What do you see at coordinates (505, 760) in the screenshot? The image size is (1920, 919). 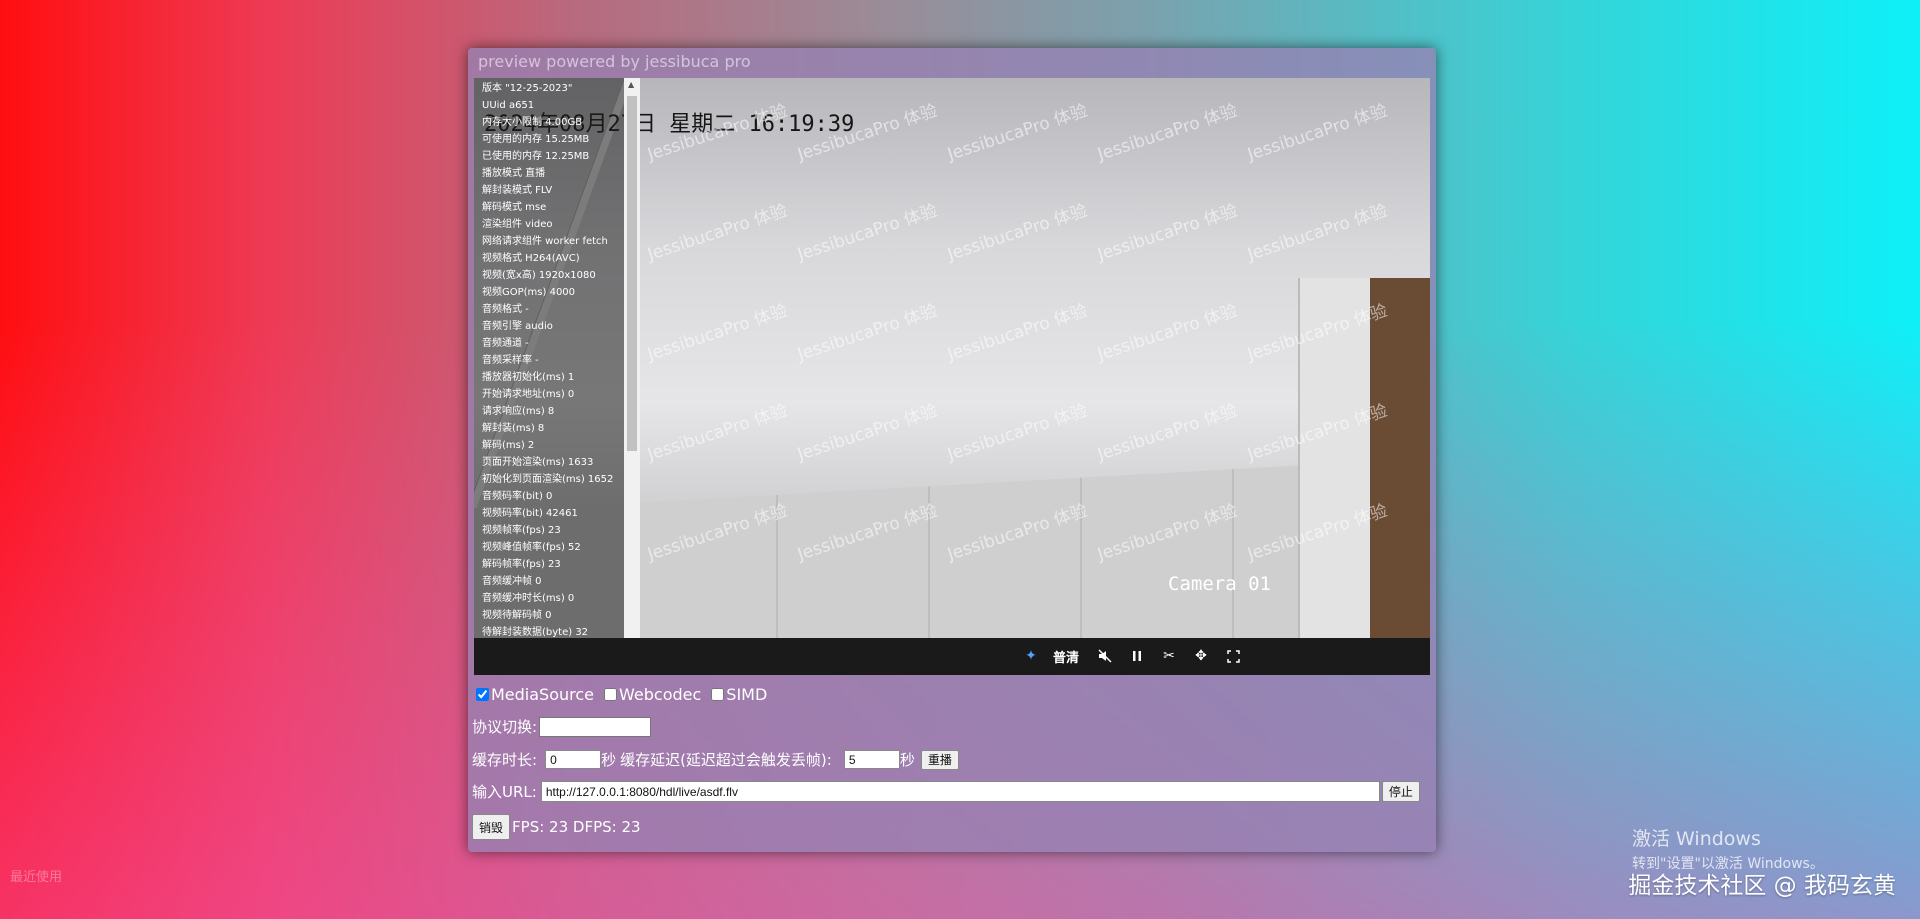 I see `buffer-label: 缓存时长:` at bounding box center [505, 760].